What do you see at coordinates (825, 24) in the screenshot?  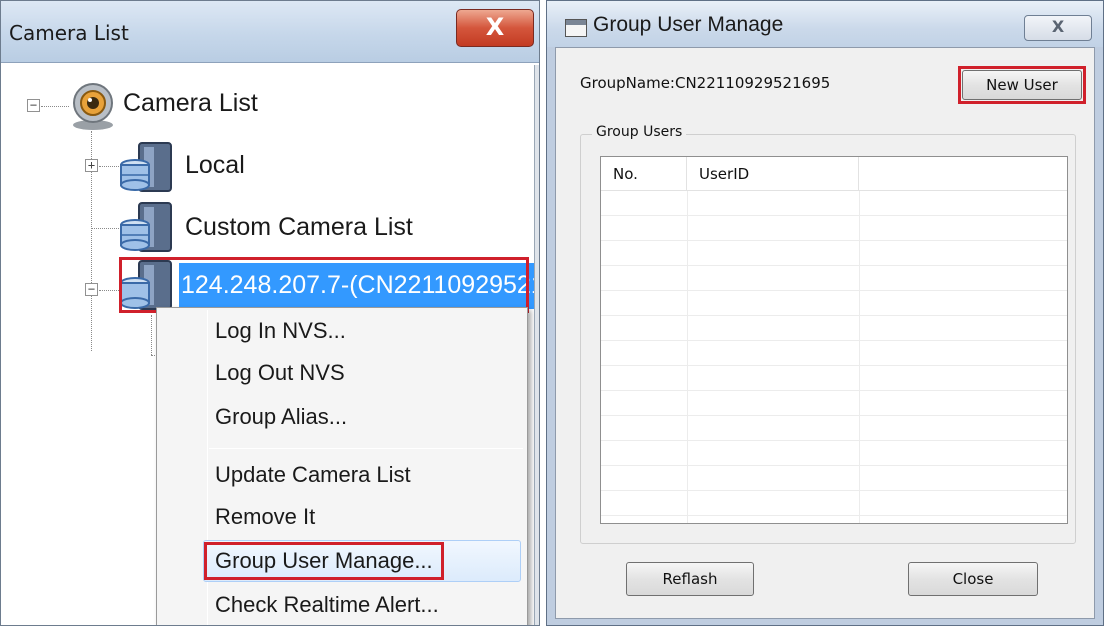 I see `title-bar: Group User Manage X` at bounding box center [825, 24].